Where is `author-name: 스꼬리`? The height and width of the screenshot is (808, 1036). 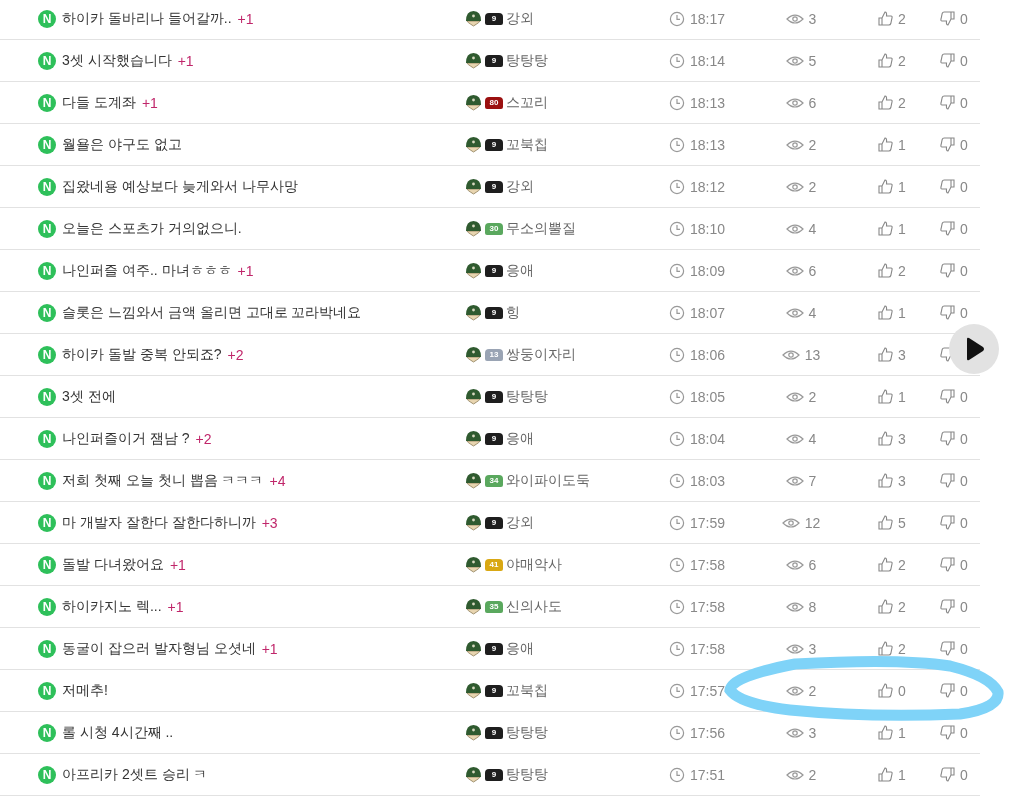
author-name: 스꼬리 is located at coordinates (527, 102).